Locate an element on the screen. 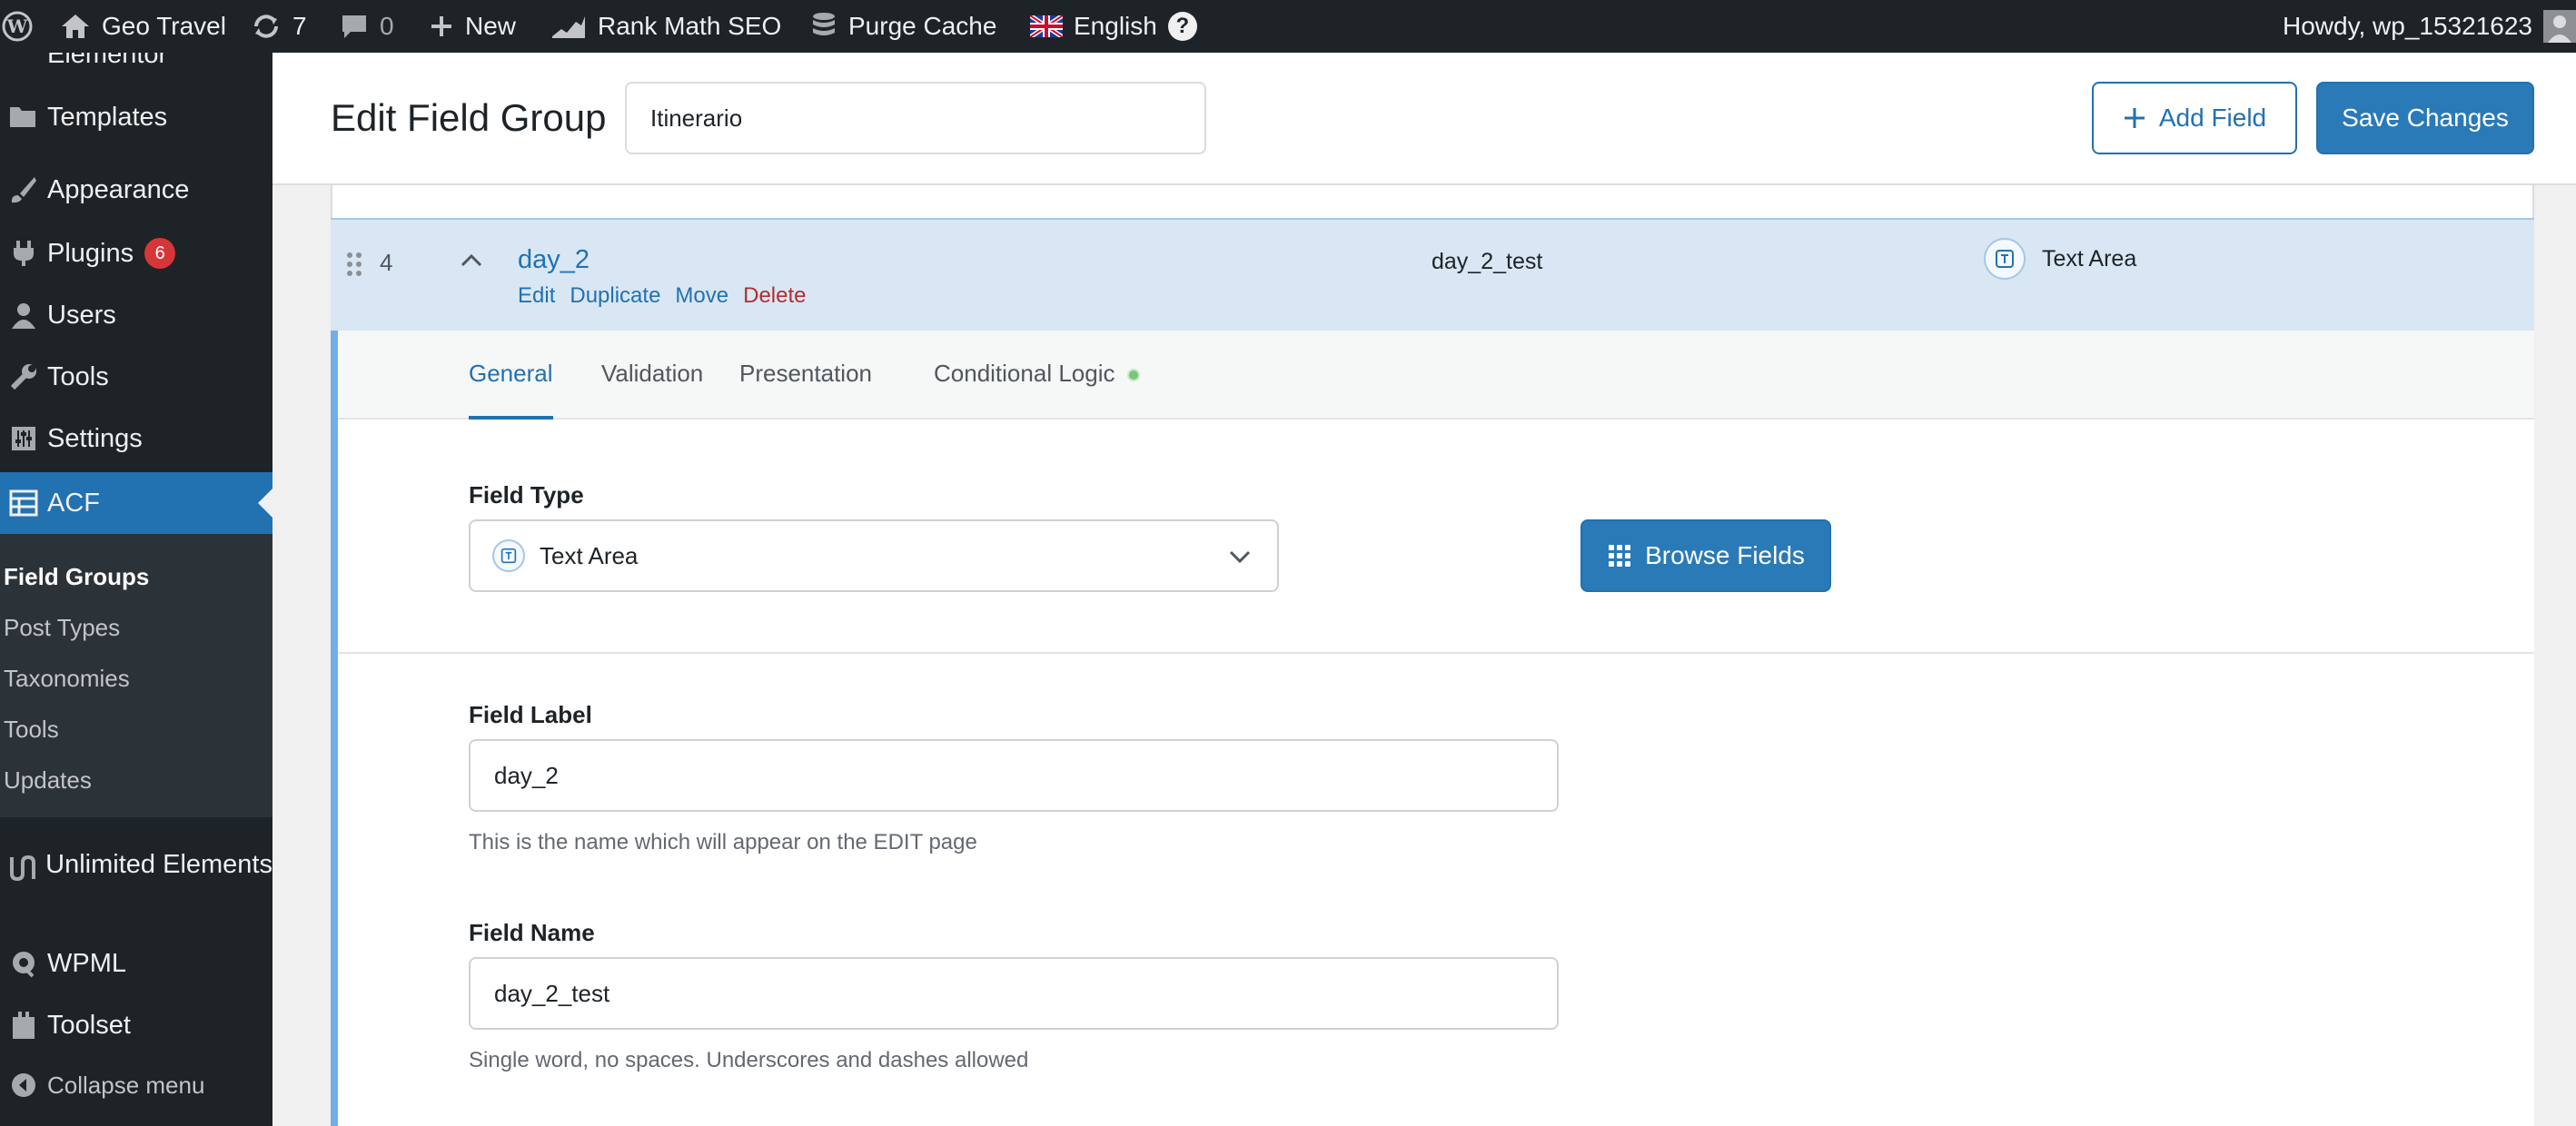 Image resolution: width=2576 pixels, height=1126 pixels. field-name-label: Field Name is located at coordinates (532, 932).